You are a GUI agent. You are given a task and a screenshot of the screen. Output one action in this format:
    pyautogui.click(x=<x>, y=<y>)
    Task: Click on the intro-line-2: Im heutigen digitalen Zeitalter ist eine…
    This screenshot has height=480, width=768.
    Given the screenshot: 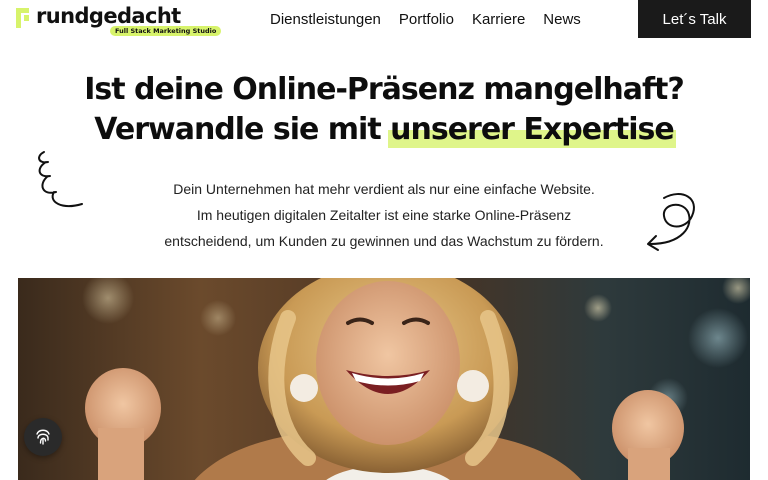 What is the action you would take?
    pyautogui.click(x=384, y=215)
    